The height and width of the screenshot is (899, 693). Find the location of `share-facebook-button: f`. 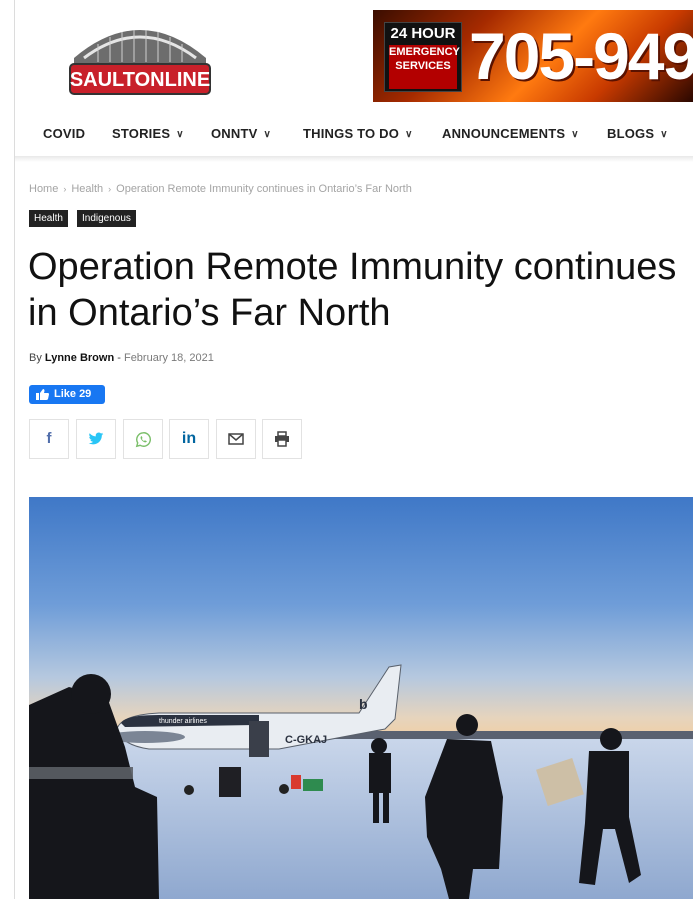

share-facebook-button: f is located at coordinates (49, 439).